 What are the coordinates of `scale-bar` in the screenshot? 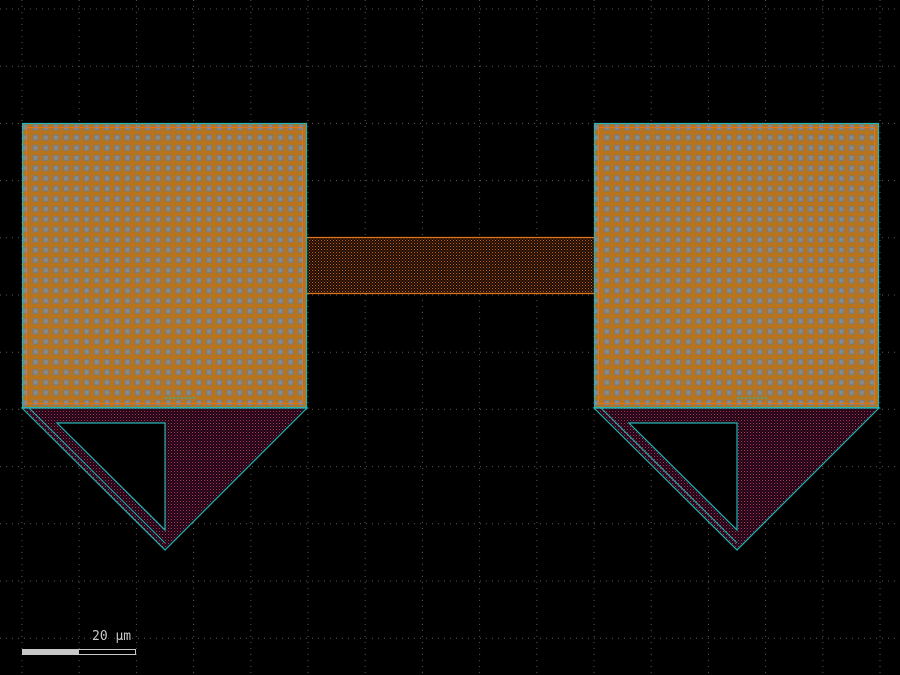 It's located at (79, 652).